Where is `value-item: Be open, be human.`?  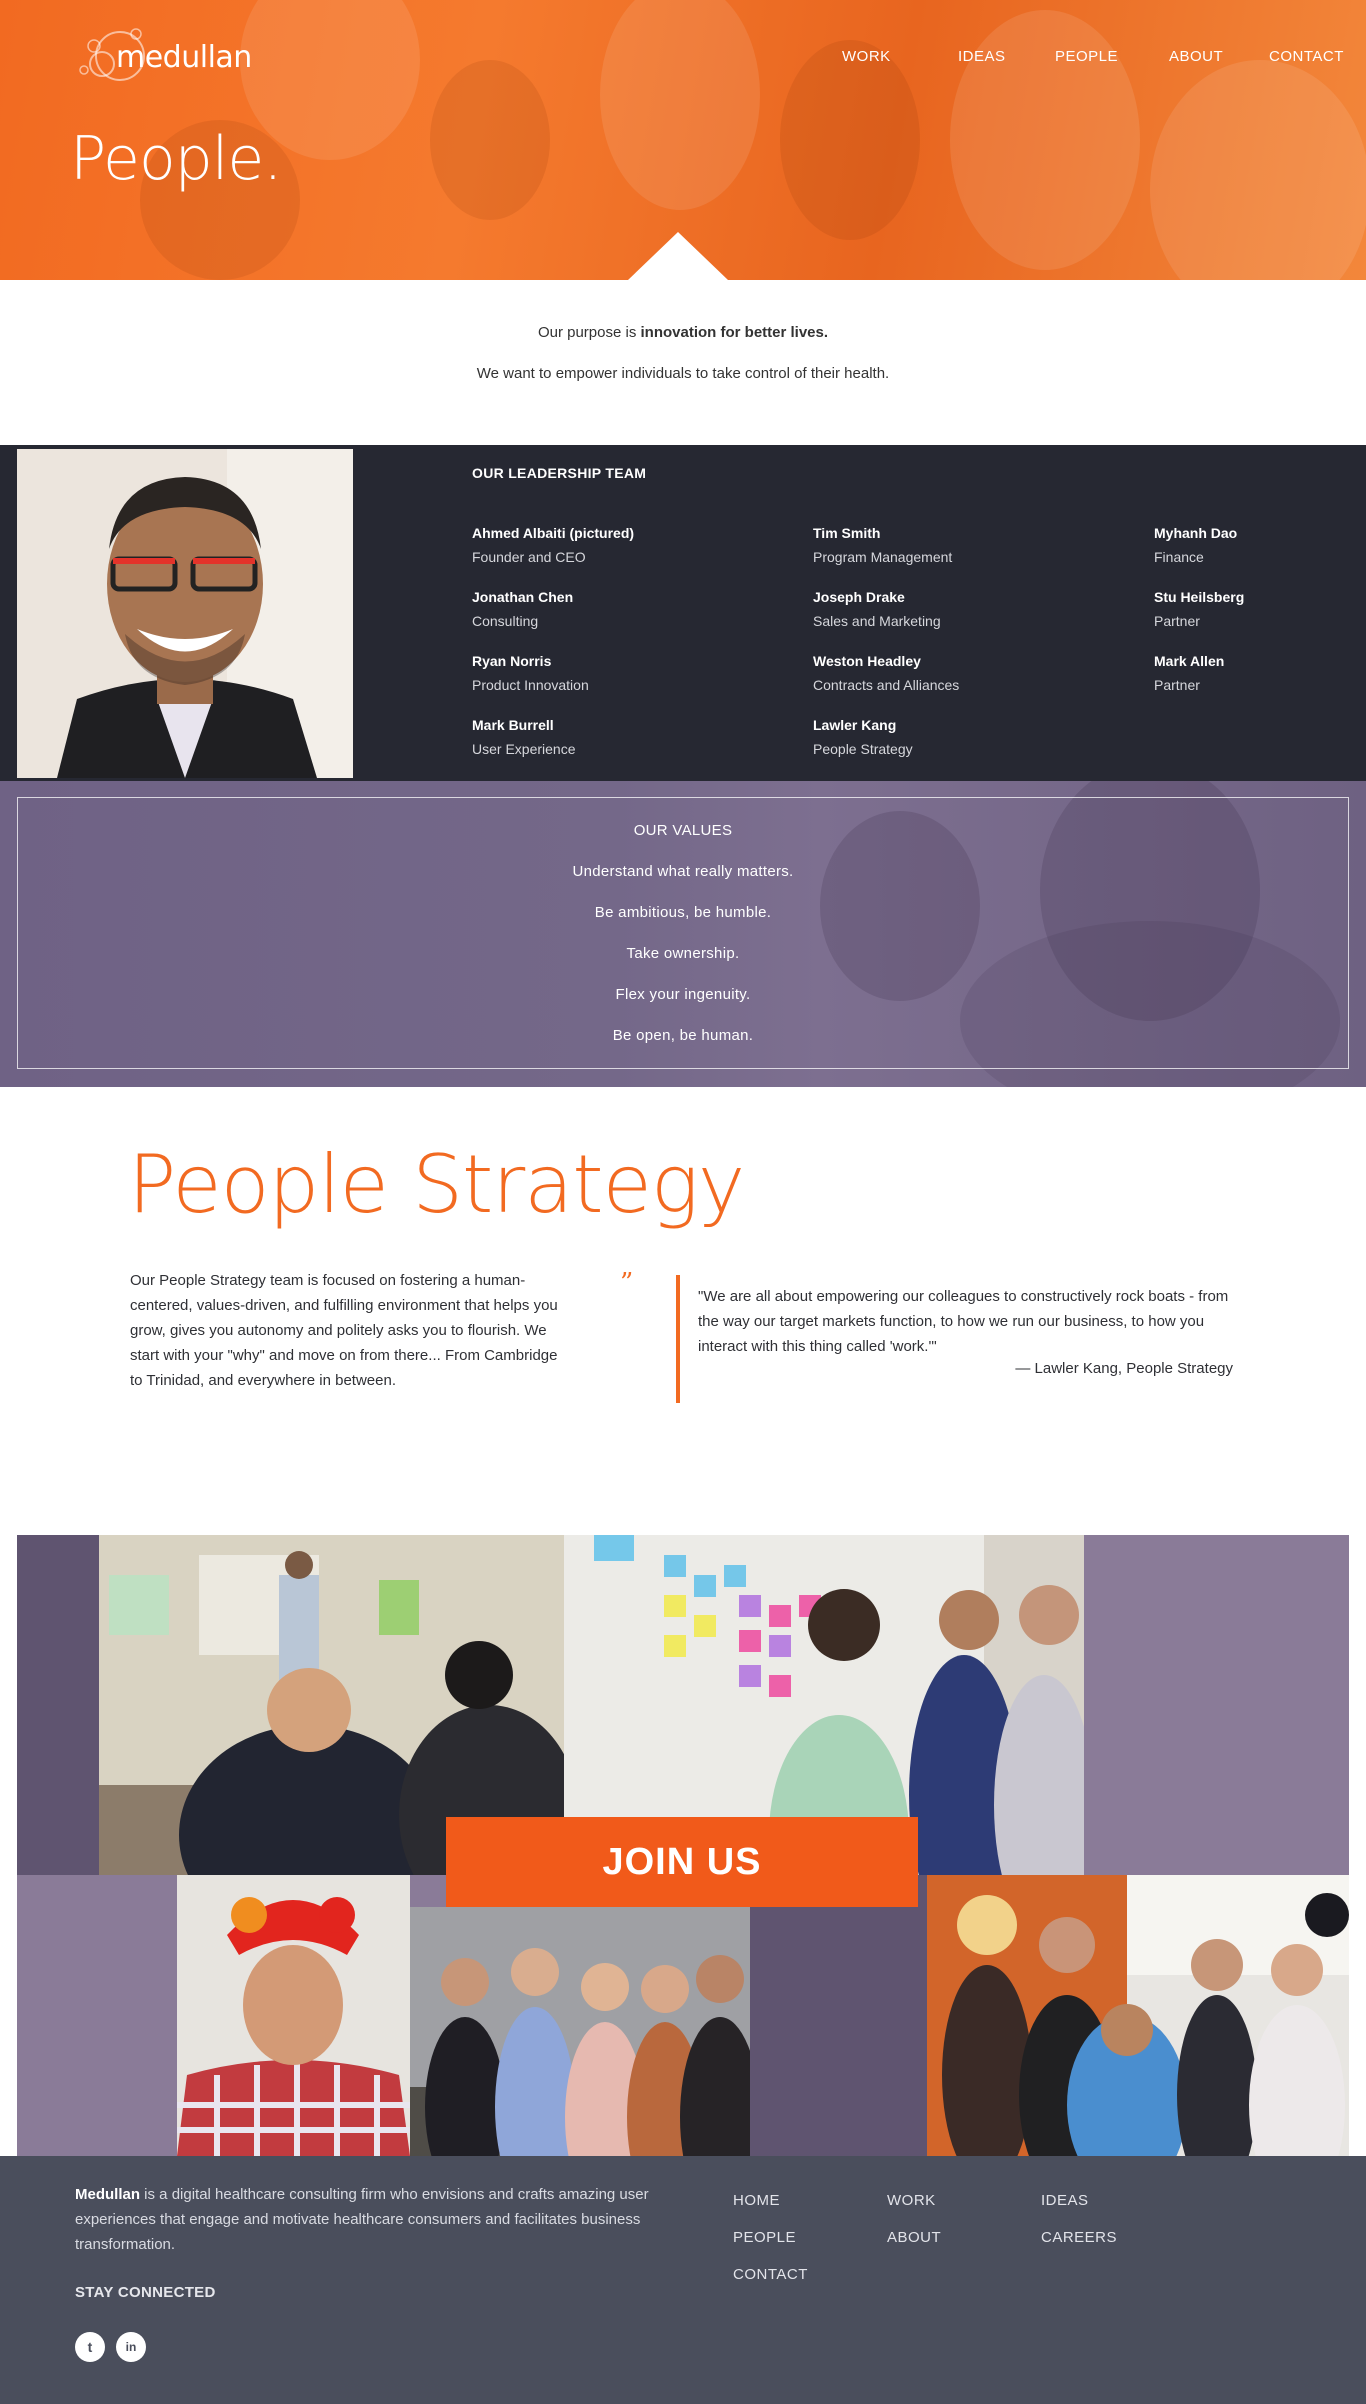
value-item: Be open, be human. is located at coordinates (683, 1035).